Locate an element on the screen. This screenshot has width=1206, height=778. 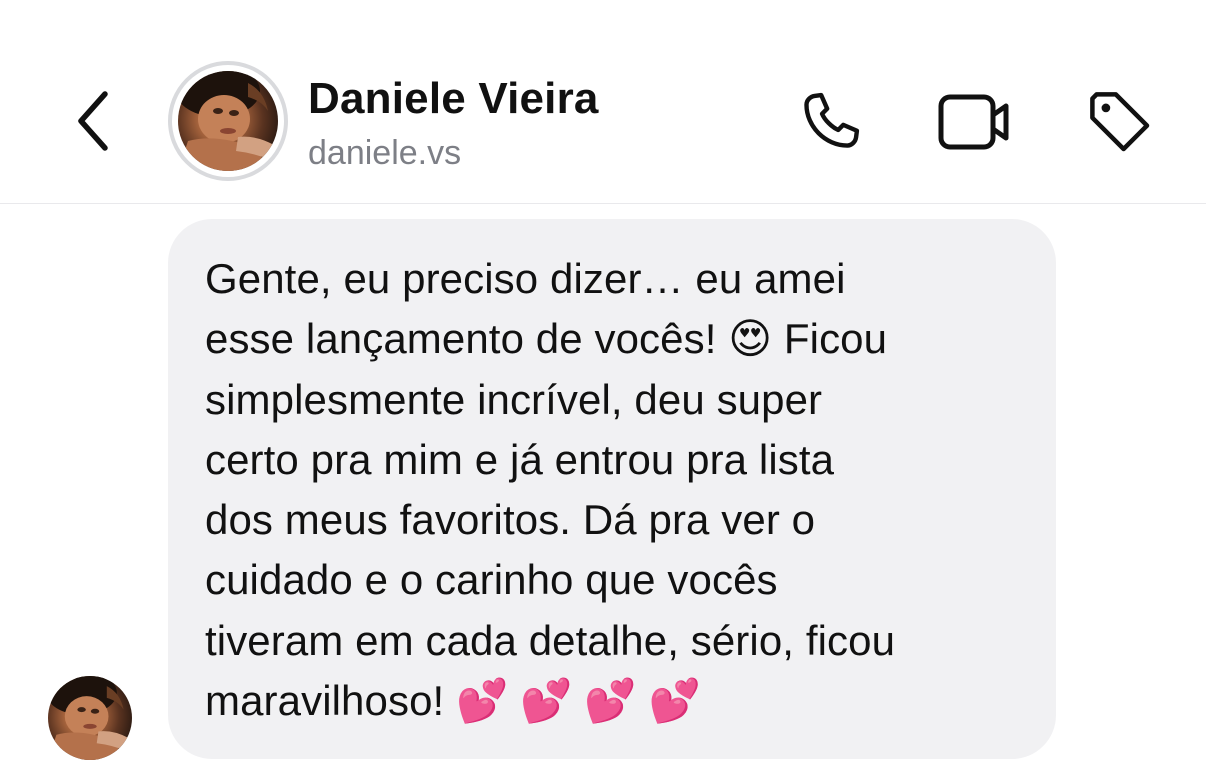
tag-button is located at coordinates (1120, 122).